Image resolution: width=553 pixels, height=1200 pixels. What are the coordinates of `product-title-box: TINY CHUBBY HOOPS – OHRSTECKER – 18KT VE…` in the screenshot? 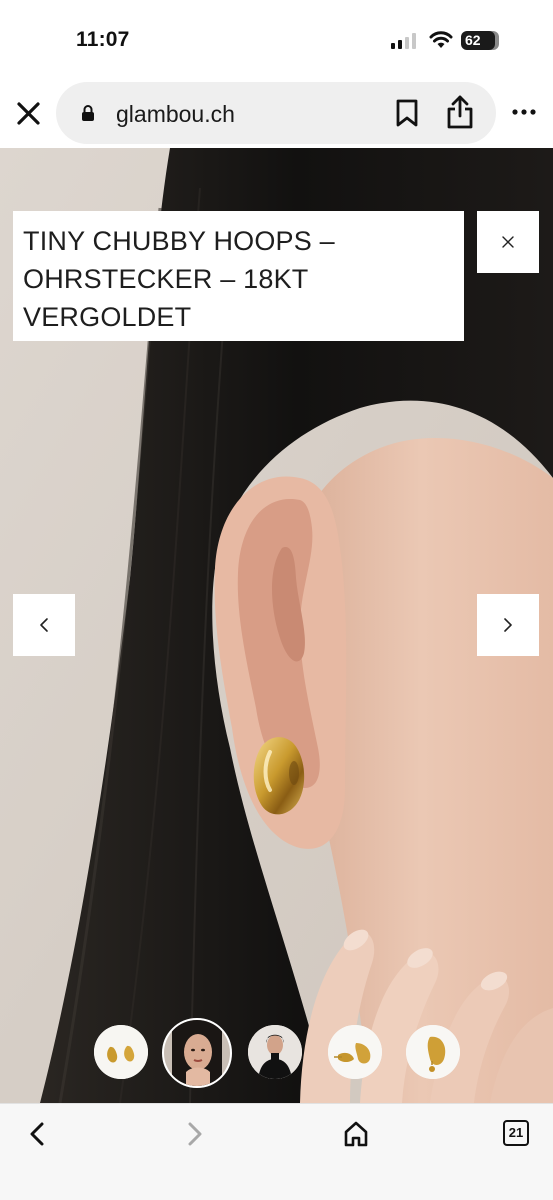 It's located at (238, 276).